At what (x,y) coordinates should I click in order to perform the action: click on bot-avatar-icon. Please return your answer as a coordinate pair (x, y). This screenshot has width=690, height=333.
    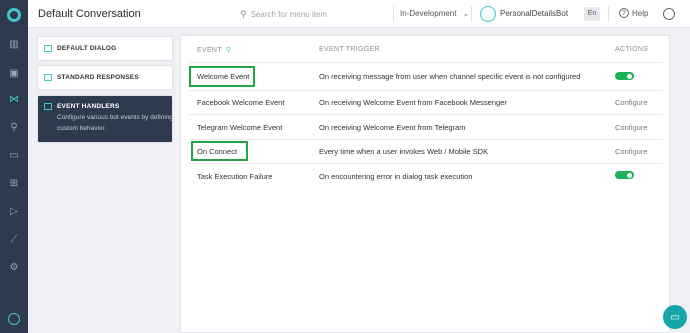
    Looking at the image, I should click on (488, 14).